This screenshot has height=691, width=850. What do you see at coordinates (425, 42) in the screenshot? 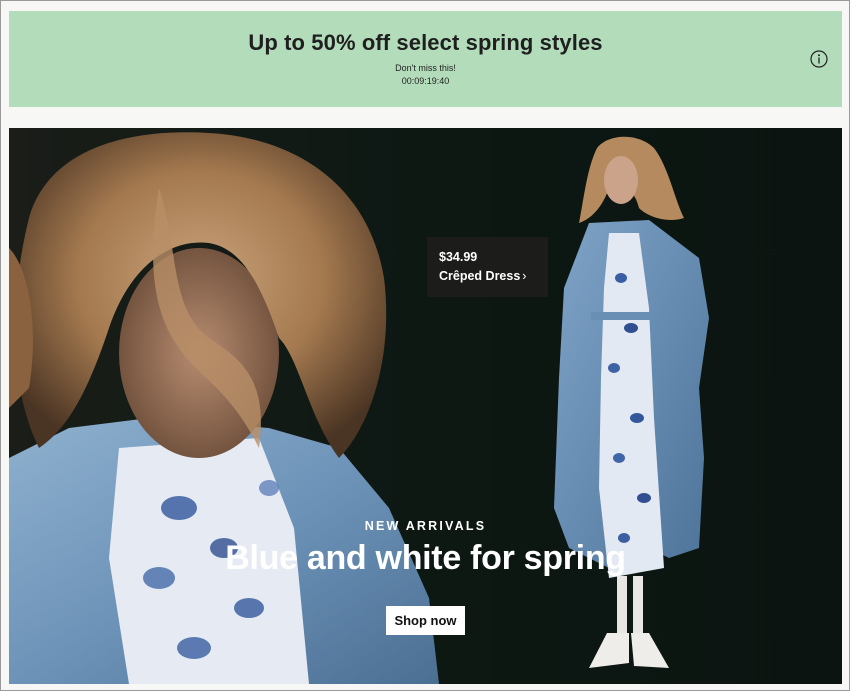
I see `promo-title: Up to 50% off select spring styles` at bounding box center [425, 42].